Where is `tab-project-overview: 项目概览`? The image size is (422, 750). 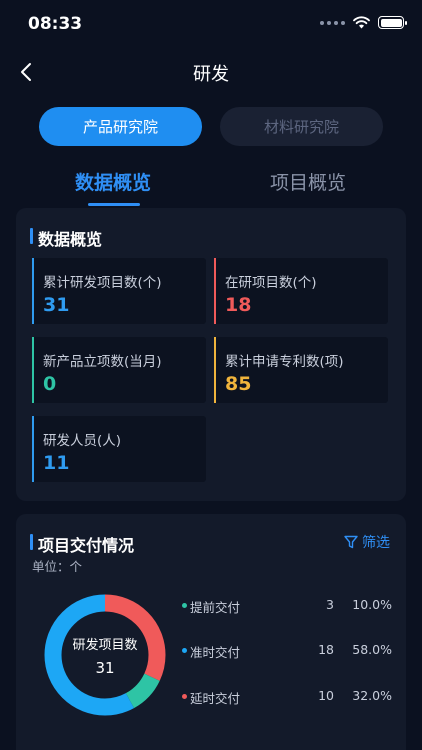 tab-project-overview: 项目概览 is located at coordinates (308, 181).